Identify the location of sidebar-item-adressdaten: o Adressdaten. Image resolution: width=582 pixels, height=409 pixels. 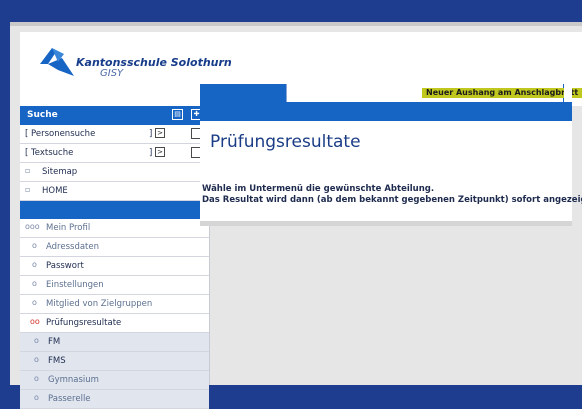
(114, 247).